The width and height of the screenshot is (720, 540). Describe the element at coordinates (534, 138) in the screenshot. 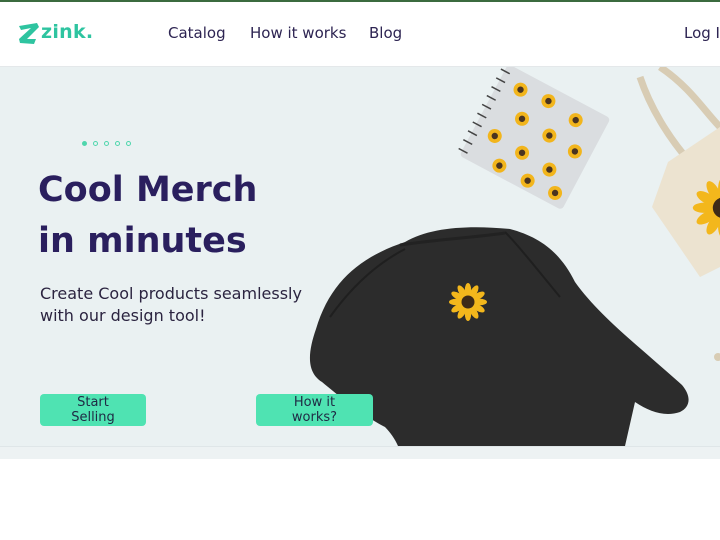

I see `notebook-image` at that location.